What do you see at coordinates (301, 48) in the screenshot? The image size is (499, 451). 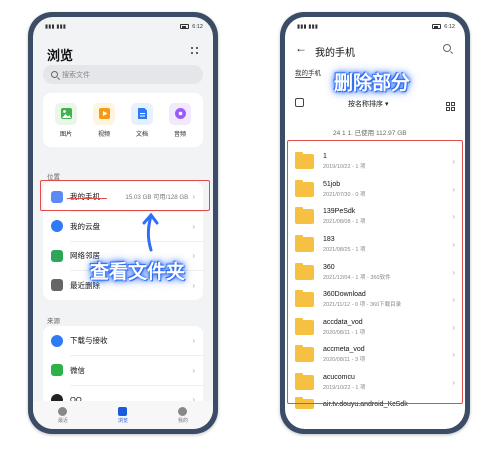 I see `back-arrow-icon: ←` at bounding box center [301, 48].